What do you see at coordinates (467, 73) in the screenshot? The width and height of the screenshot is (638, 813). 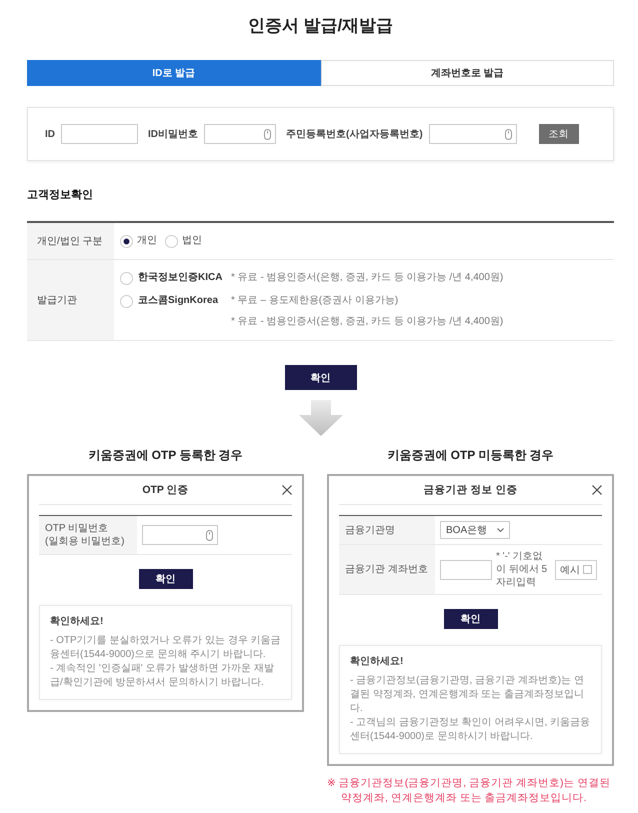 I see `tab: 계좌번호로 발급` at bounding box center [467, 73].